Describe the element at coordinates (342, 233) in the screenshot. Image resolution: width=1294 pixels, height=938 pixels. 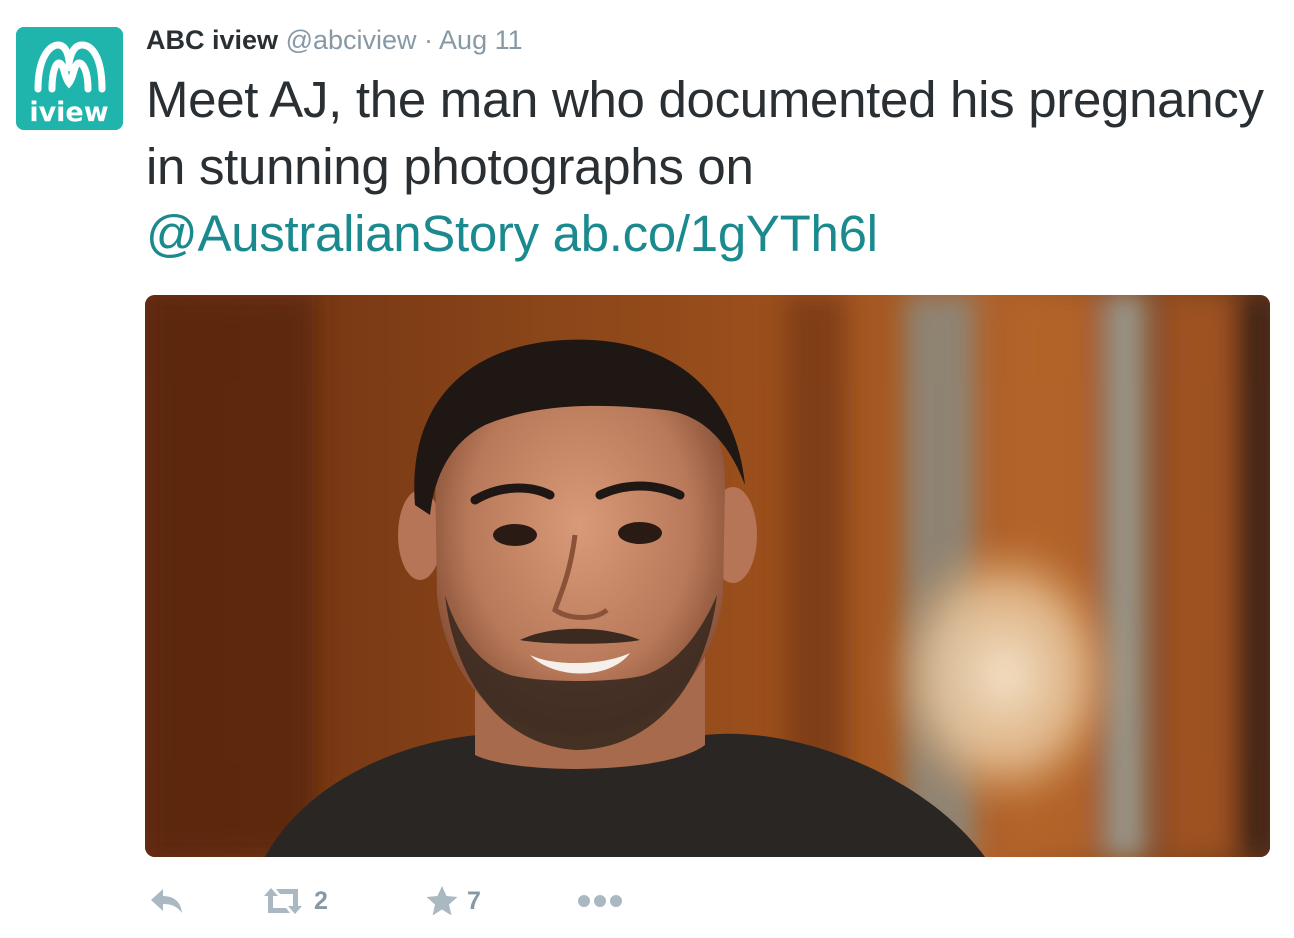
I see `mention-link: @AustralianStory` at that location.